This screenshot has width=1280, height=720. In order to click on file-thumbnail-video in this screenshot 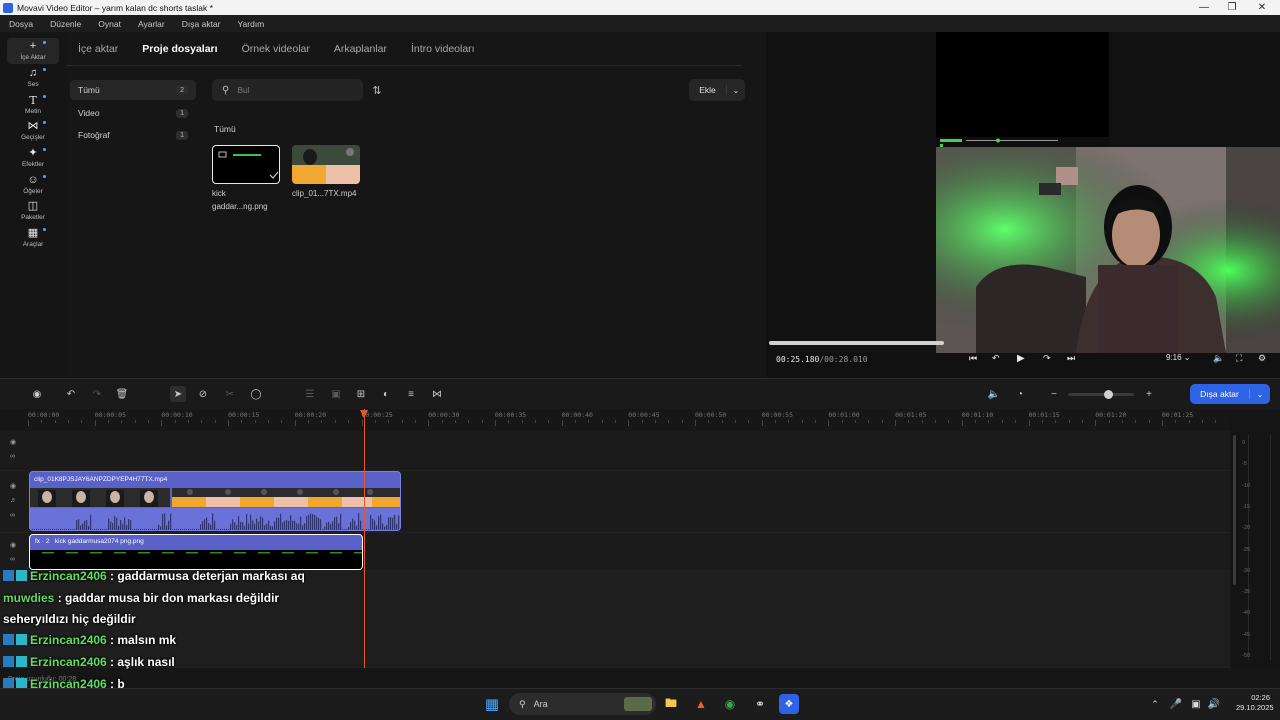, I will do `click(326, 164)`.